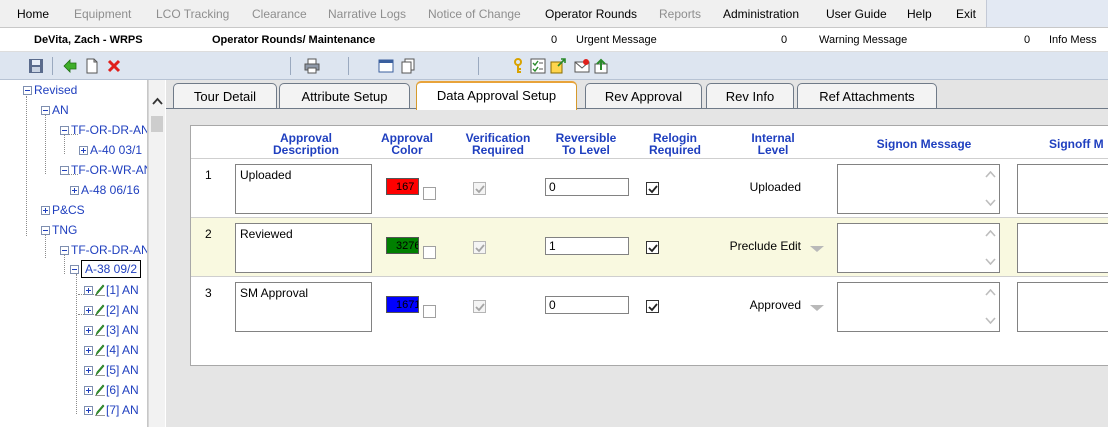 The height and width of the screenshot is (427, 1108). What do you see at coordinates (312, 66) in the screenshot?
I see `print-icon` at bounding box center [312, 66].